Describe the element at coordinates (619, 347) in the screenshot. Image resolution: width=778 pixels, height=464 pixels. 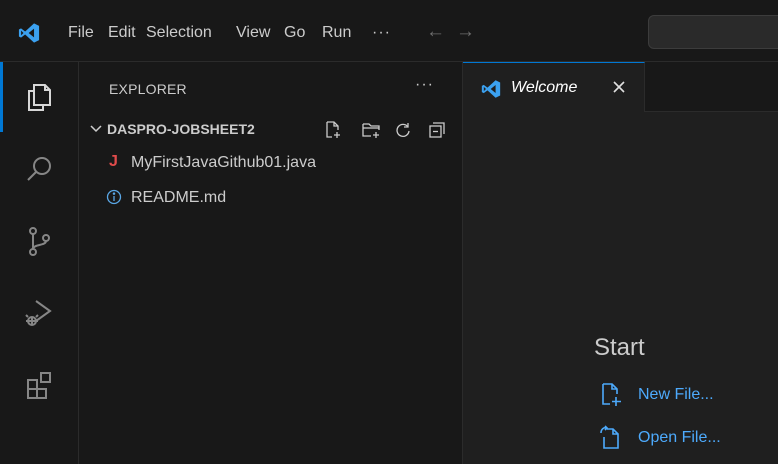
I see `start-heading: Start` at that location.